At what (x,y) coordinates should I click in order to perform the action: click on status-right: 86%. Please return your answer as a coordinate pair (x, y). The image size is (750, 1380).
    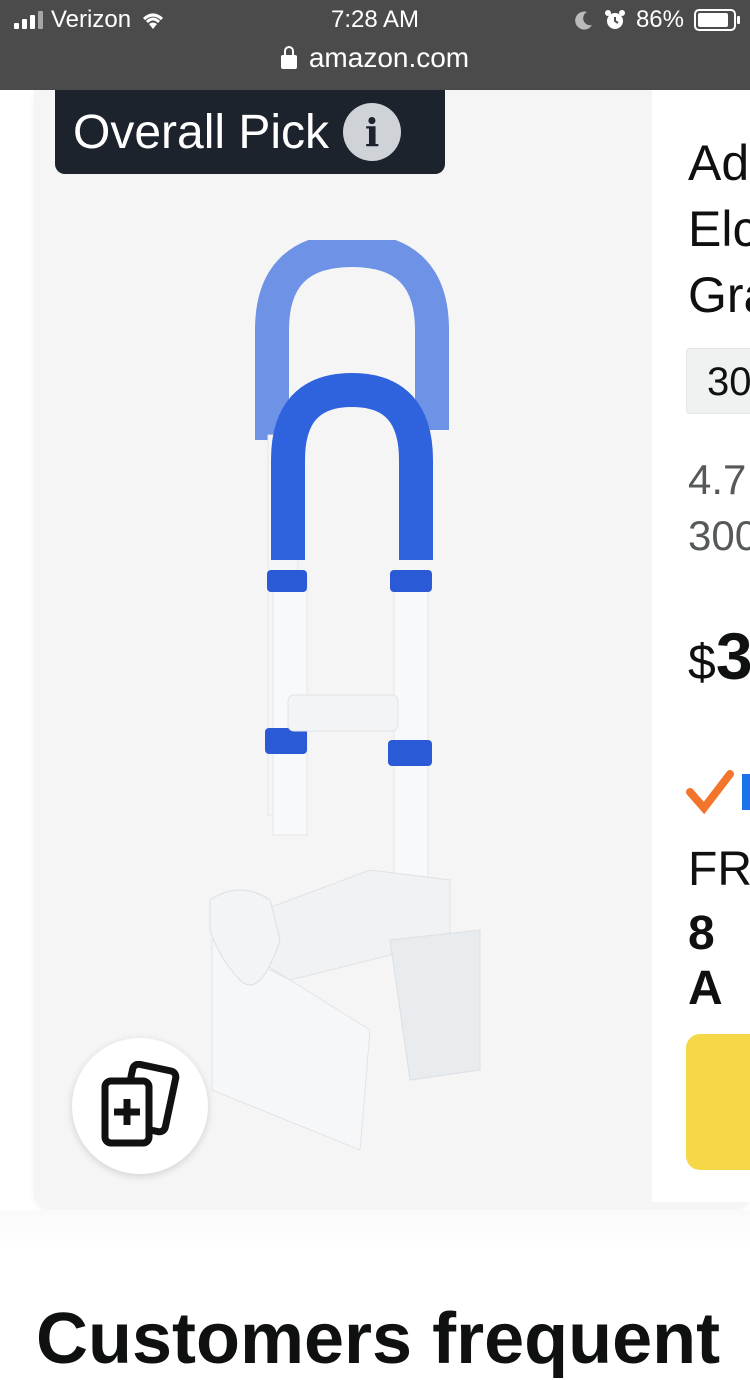
    Looking at the image, I should click on (657, 20).